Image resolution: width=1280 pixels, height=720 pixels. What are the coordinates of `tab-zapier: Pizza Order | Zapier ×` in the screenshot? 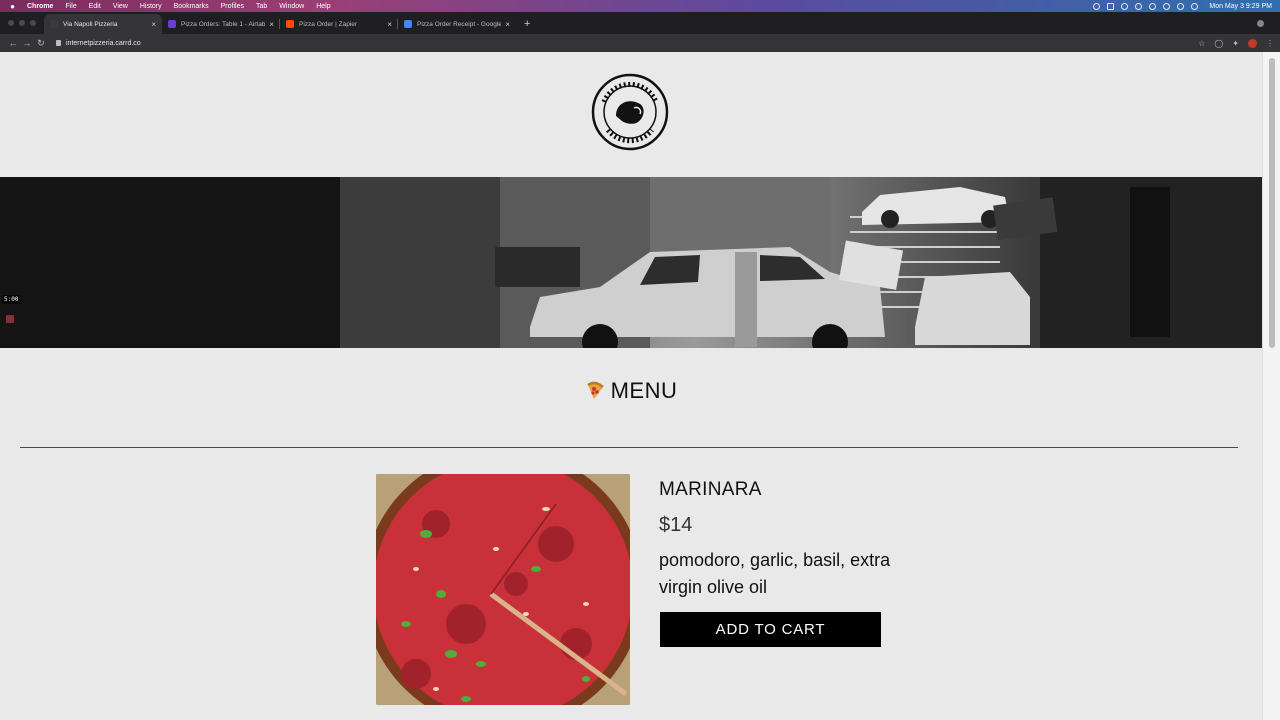 It's located at (339, 24).